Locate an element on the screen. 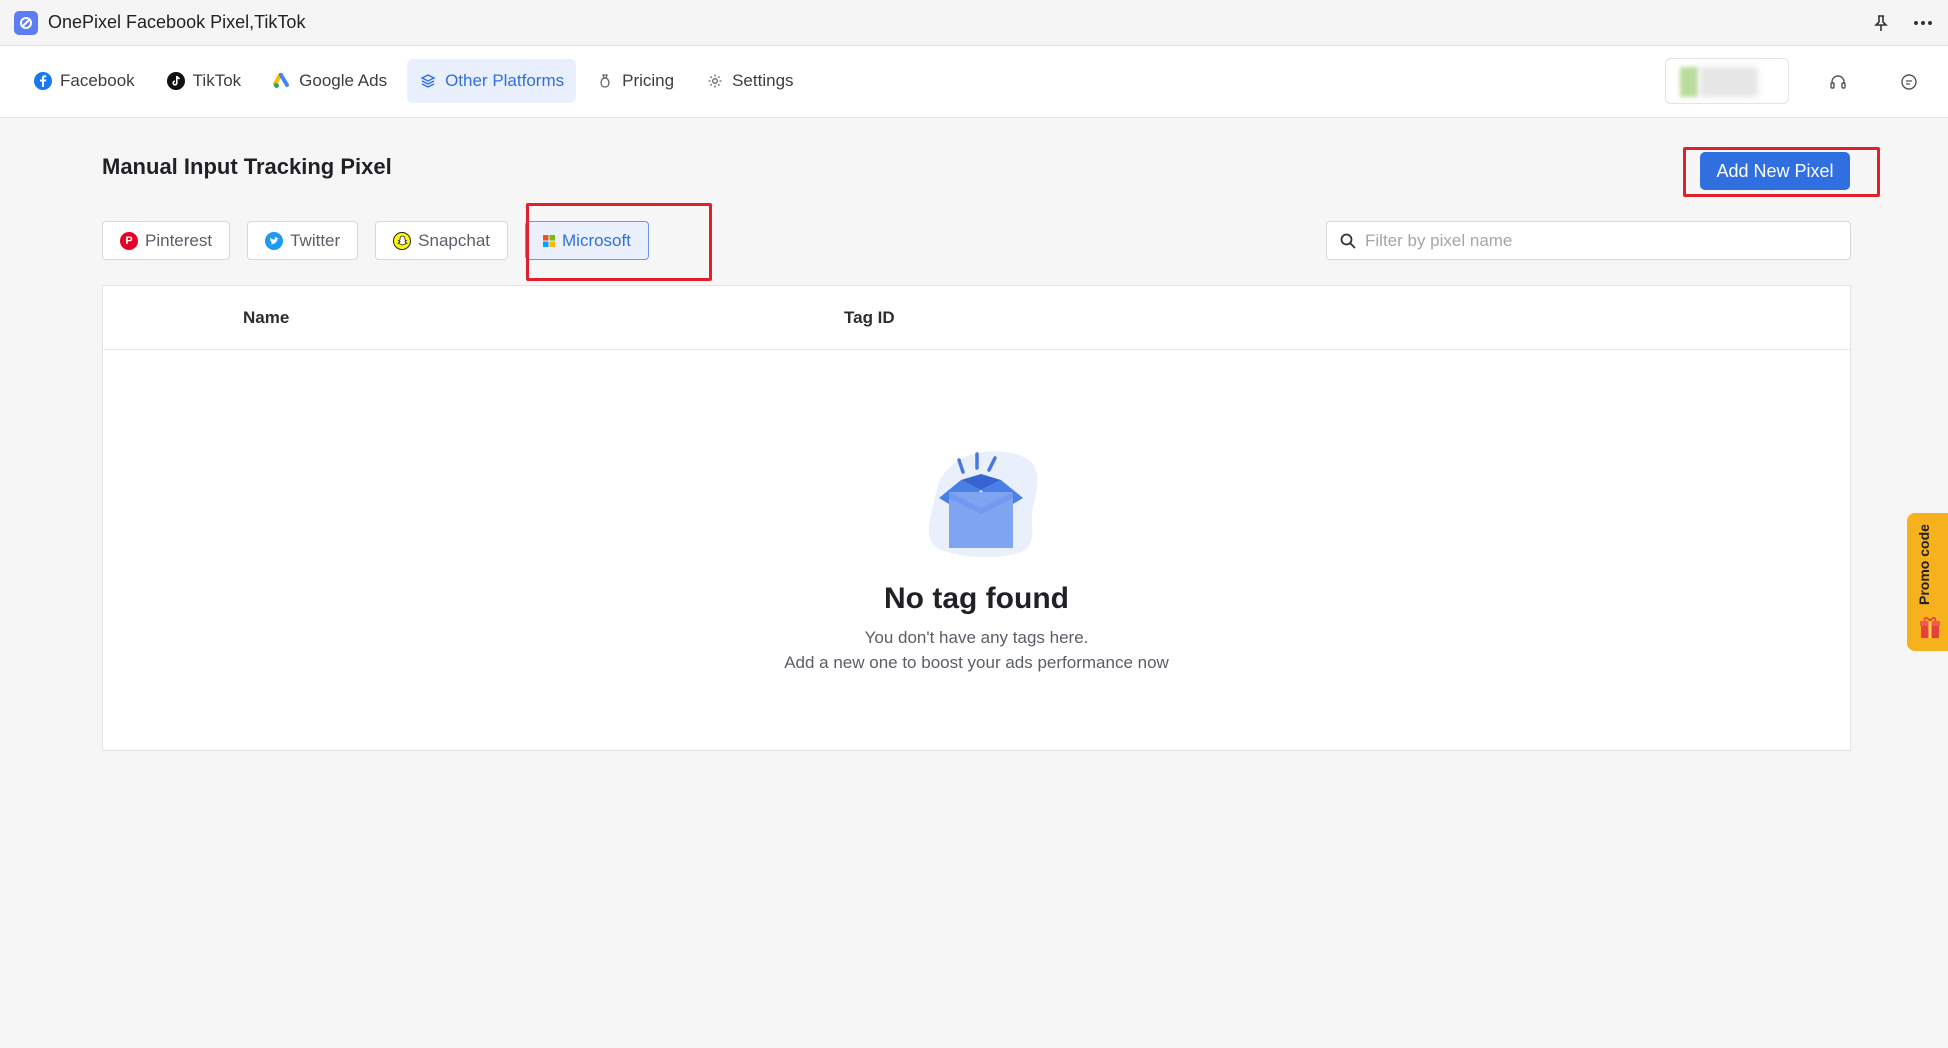 The height and width of the screenshot is (1048, 1948). nav-item-settings: Settings is located at coordinates (749, 81).